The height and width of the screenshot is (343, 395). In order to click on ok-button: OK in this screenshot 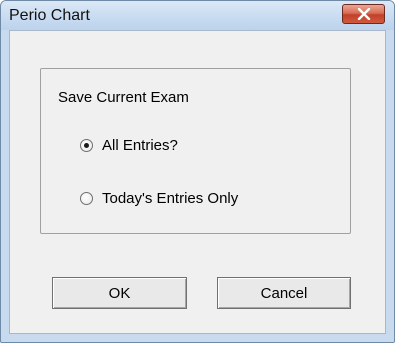, I will do `click(119, 293)`.